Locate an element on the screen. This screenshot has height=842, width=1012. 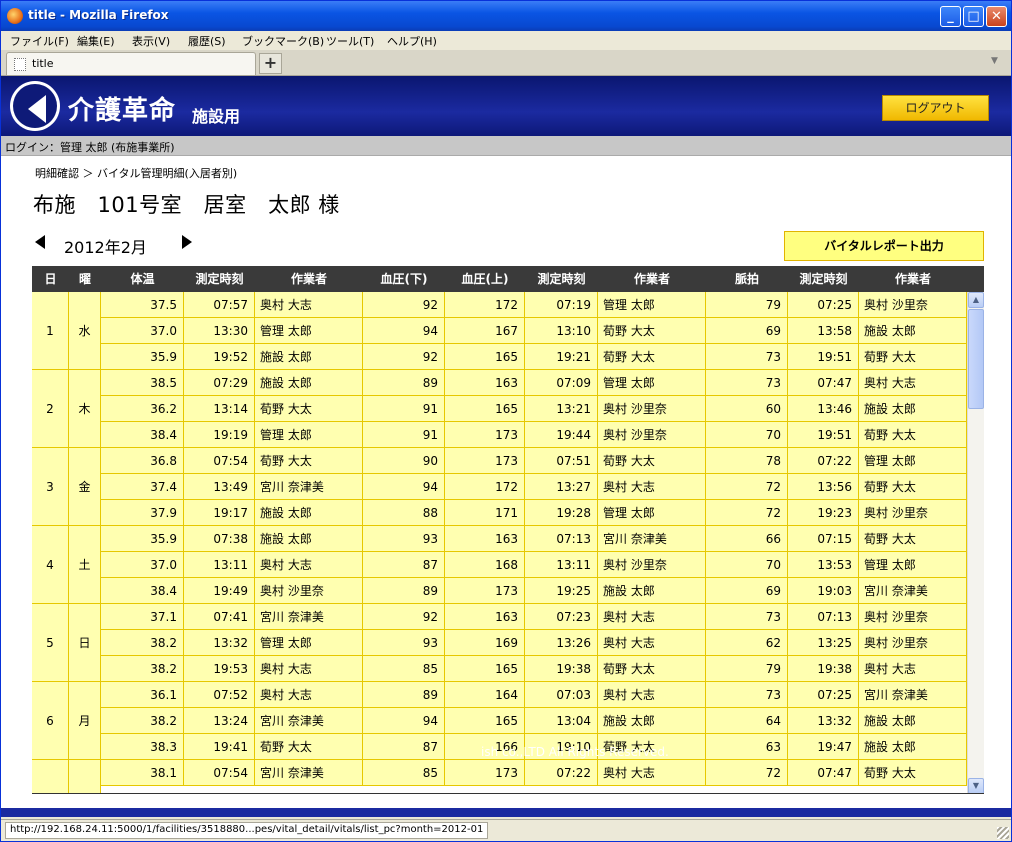
temp-time-cell: 07:54 is located at coordinates (219, 461).